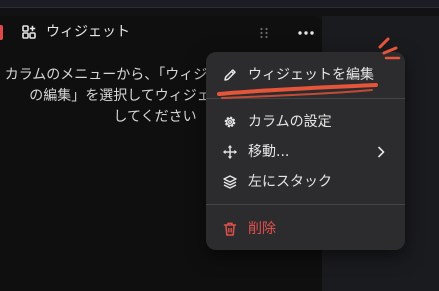 The image size is (439, 291). What do you see at coordinates (381, 152) in the screenshot?
I see `chevron-right-icon` at bounding box center [381, 152].